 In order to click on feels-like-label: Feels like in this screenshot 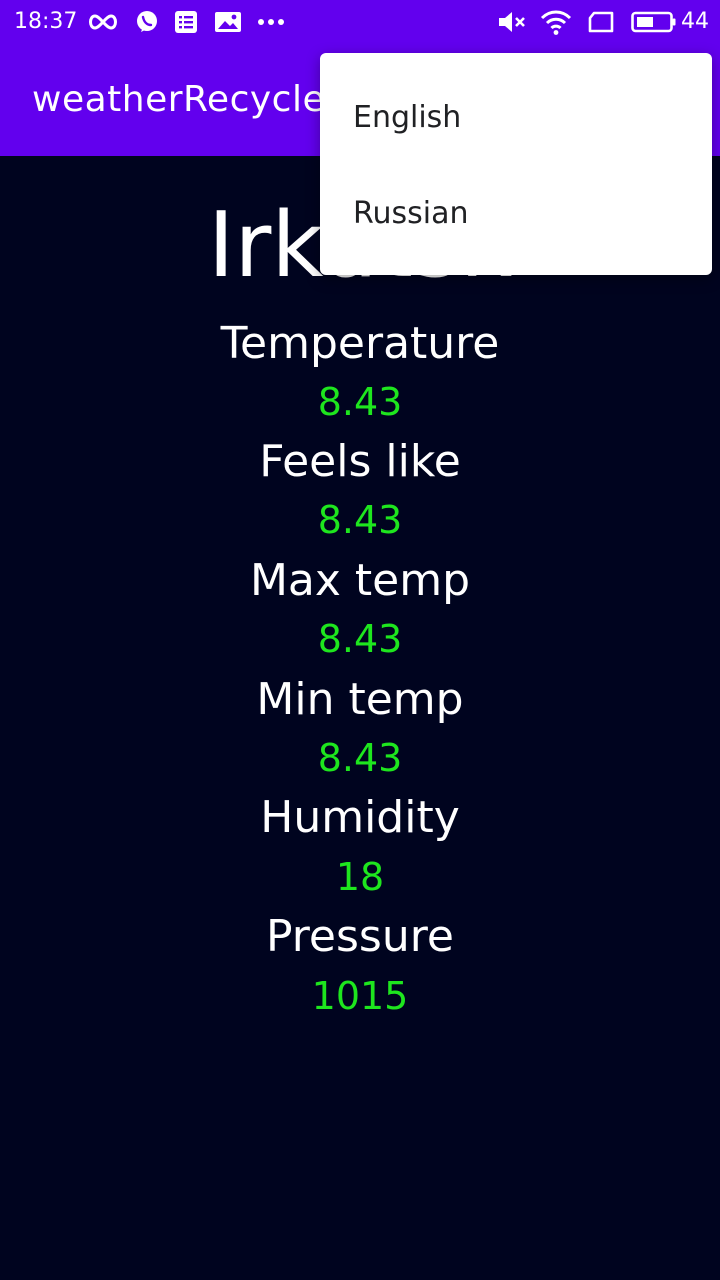, I will do `click(360, 461)`.